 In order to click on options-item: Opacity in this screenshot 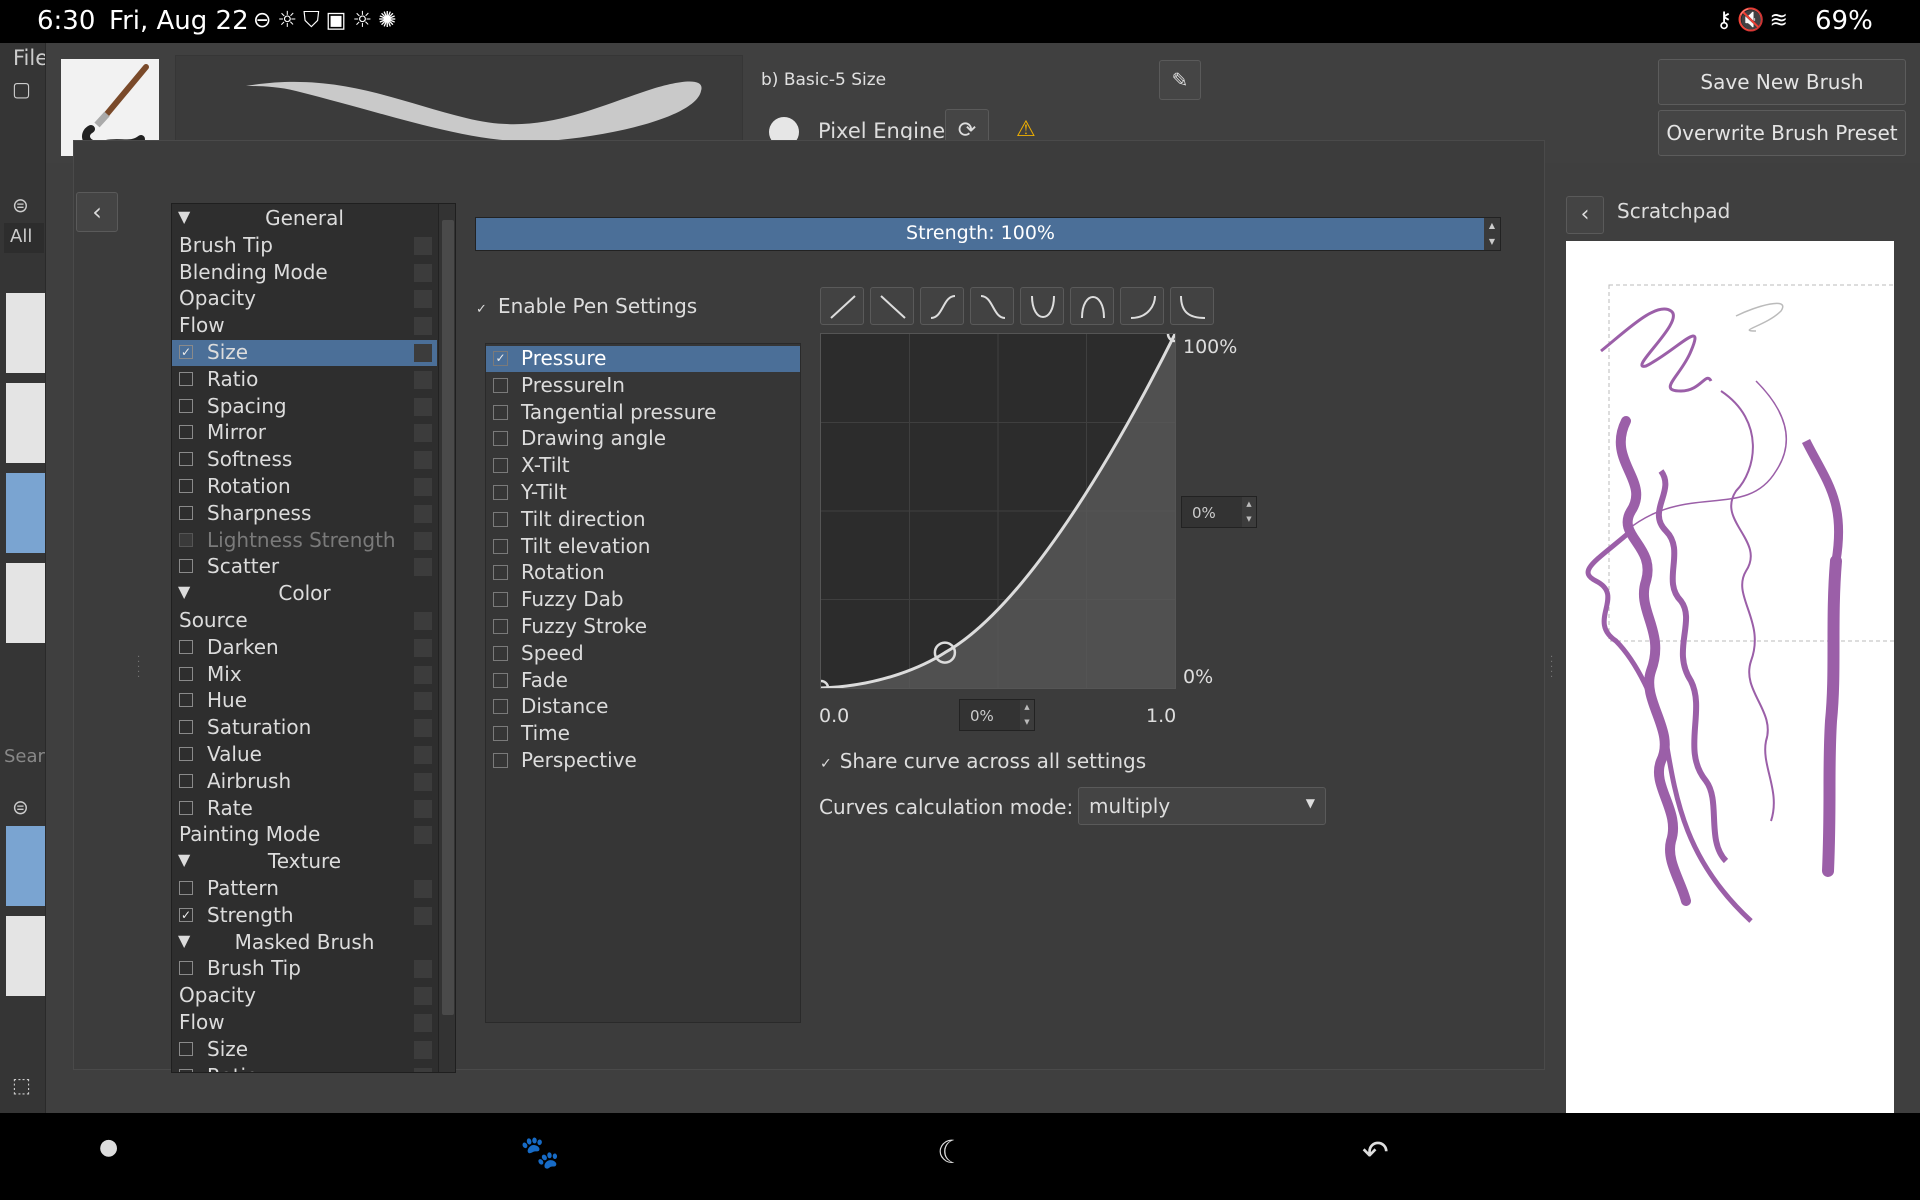, I will do `click(304, 996)`.